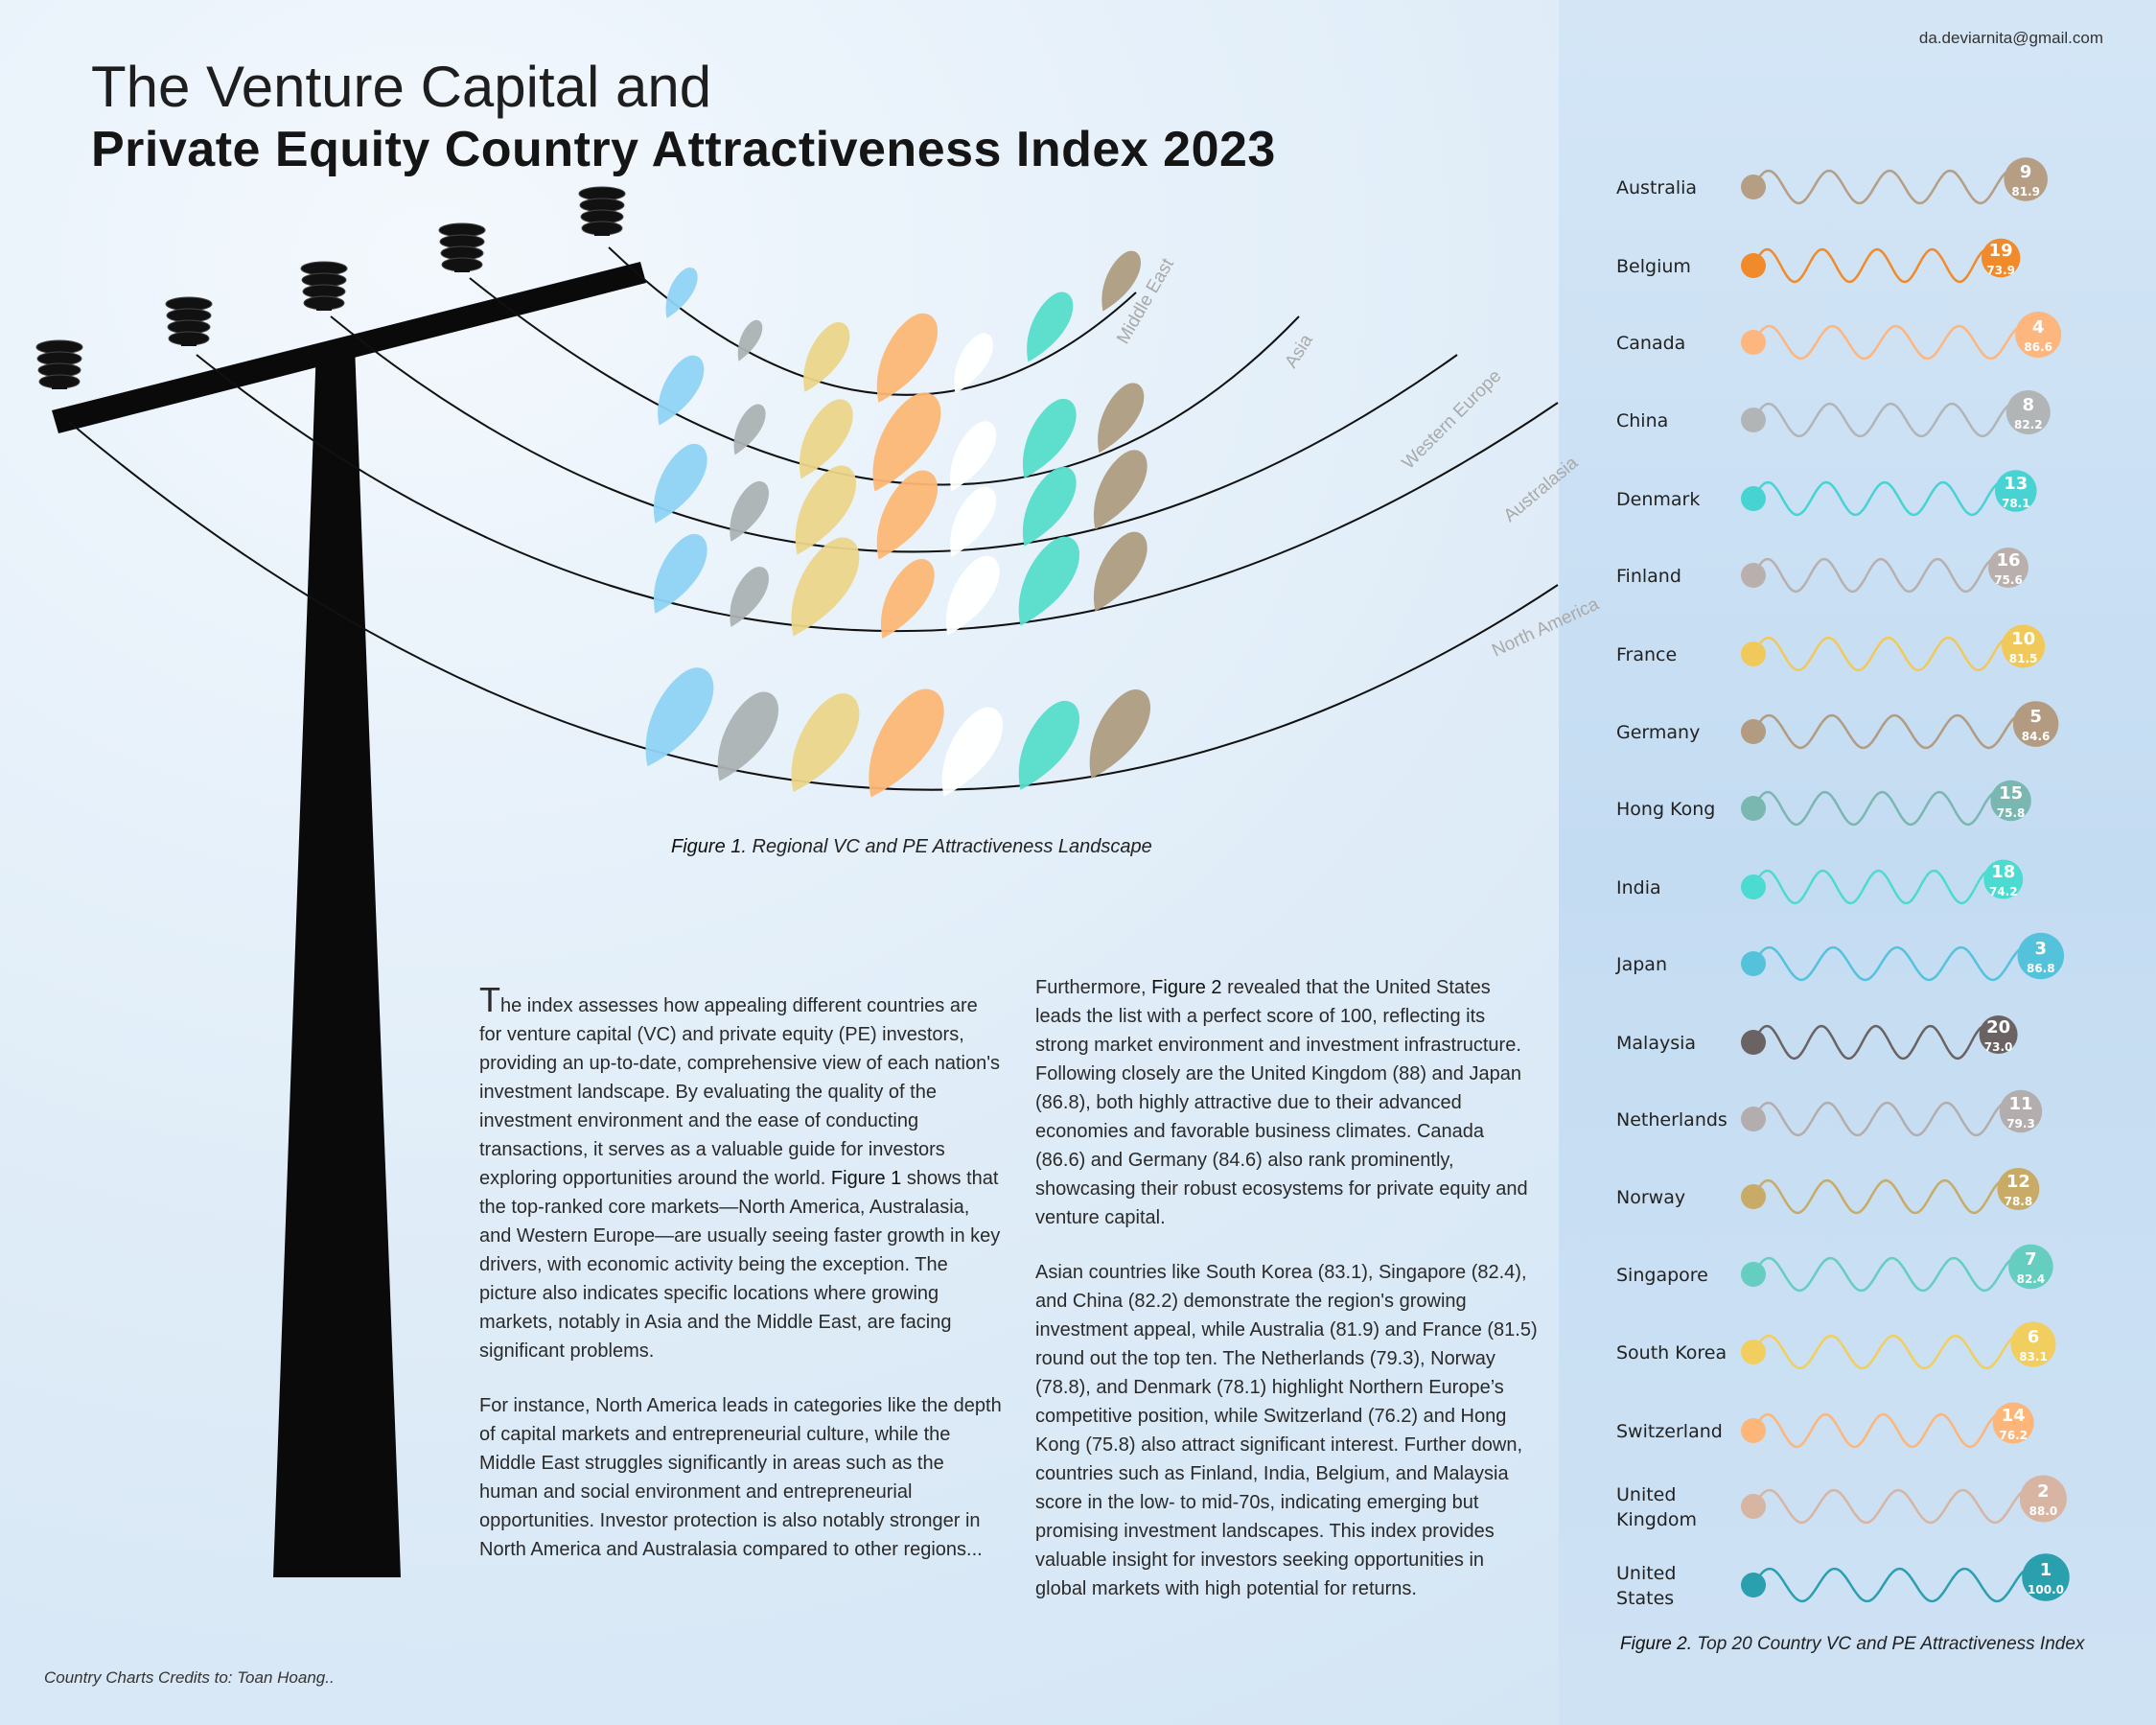 Image resolution: width=2156 pixels, height=1725 pixels. I want to click on country-row: Norway 12 78.8, so click(1828, 1192).